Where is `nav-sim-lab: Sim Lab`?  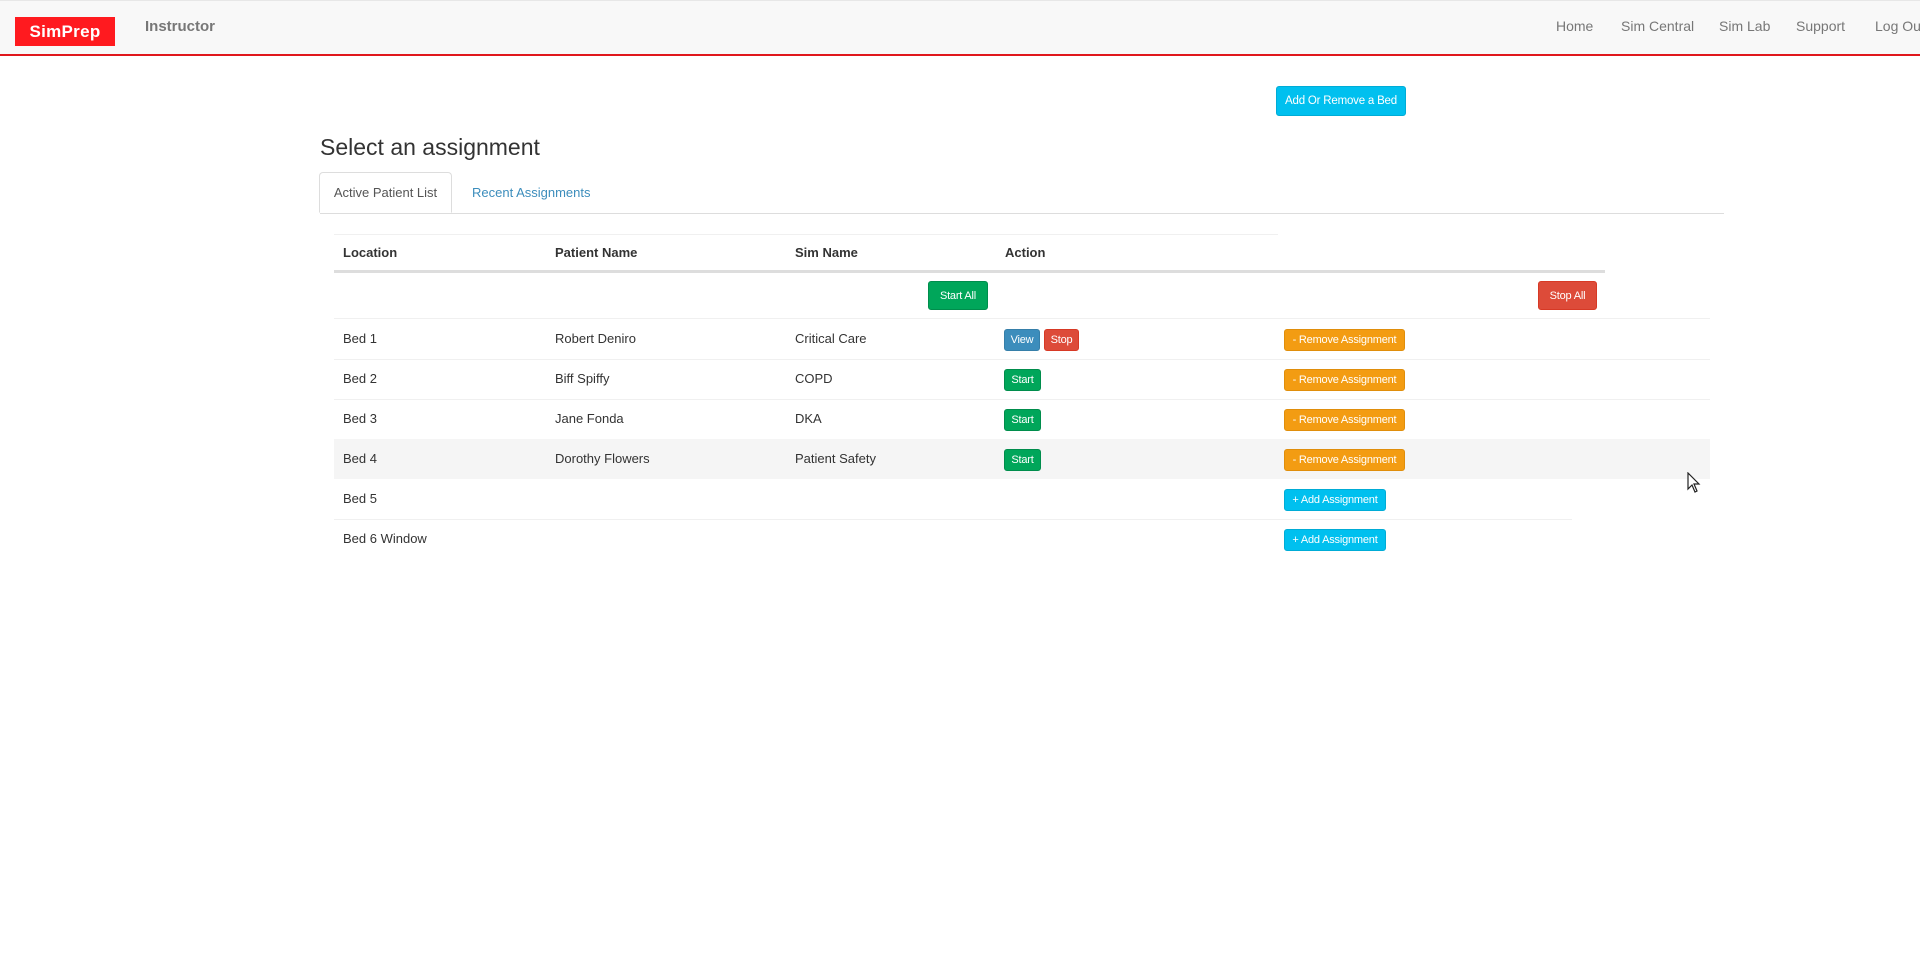 nav-sim-lab: Sim Lab is located at coordinates (1744, 26).